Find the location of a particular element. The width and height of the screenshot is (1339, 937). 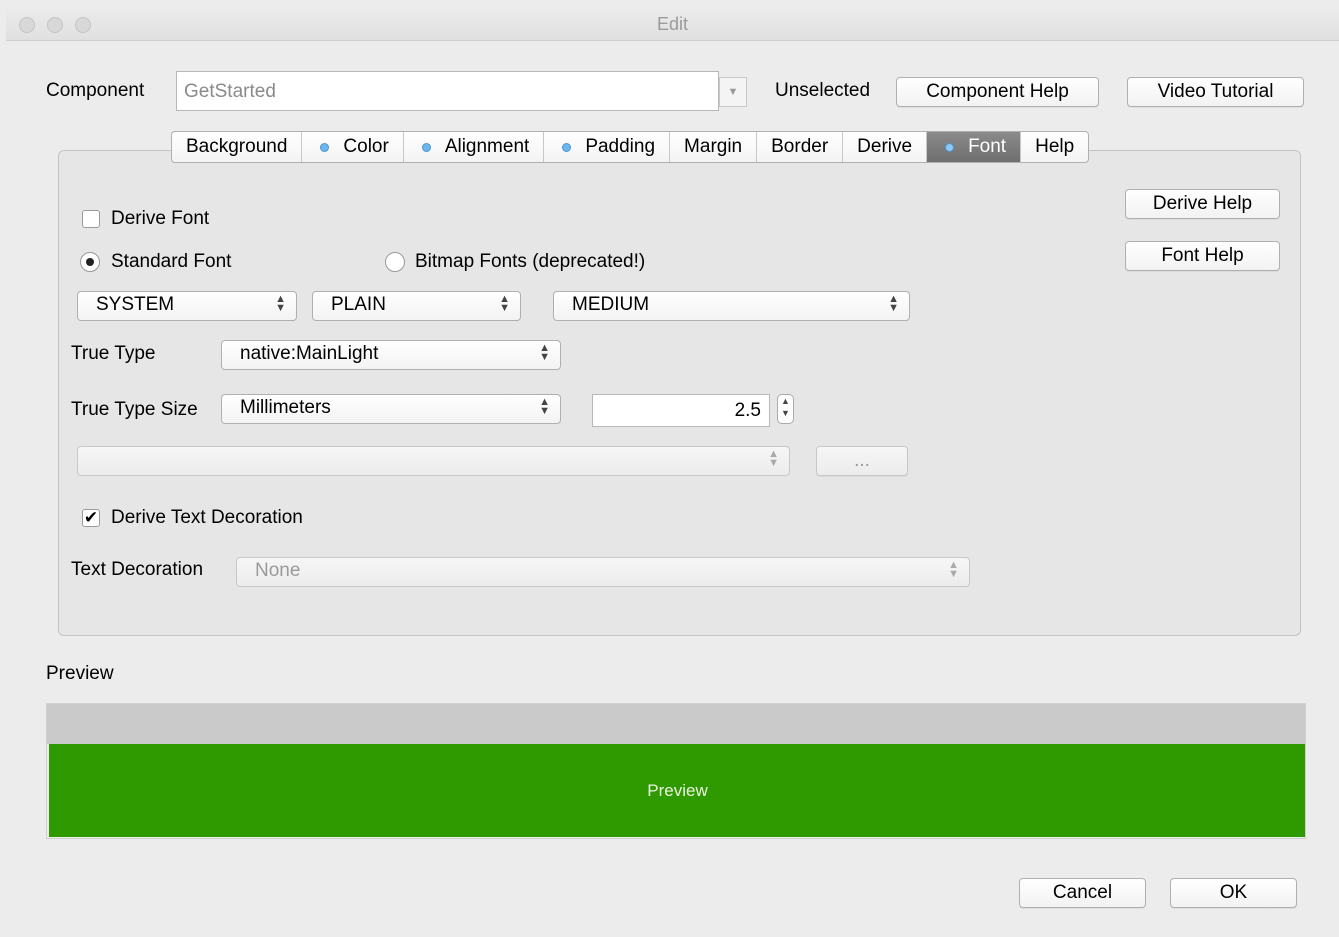

window-title: Edit is located at coordinates (672, 24).